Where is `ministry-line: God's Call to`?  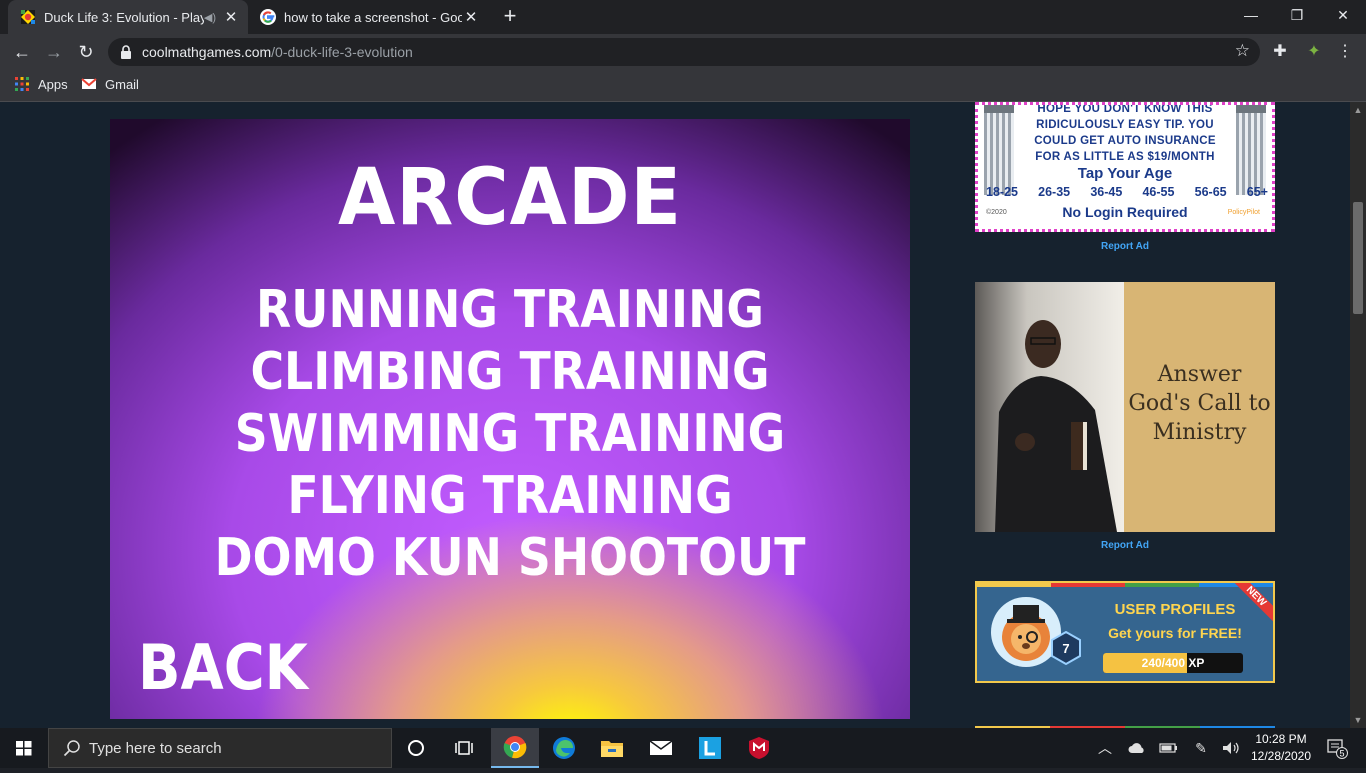 ministry-line: God's Call to is located at coordinates (1199, 403).